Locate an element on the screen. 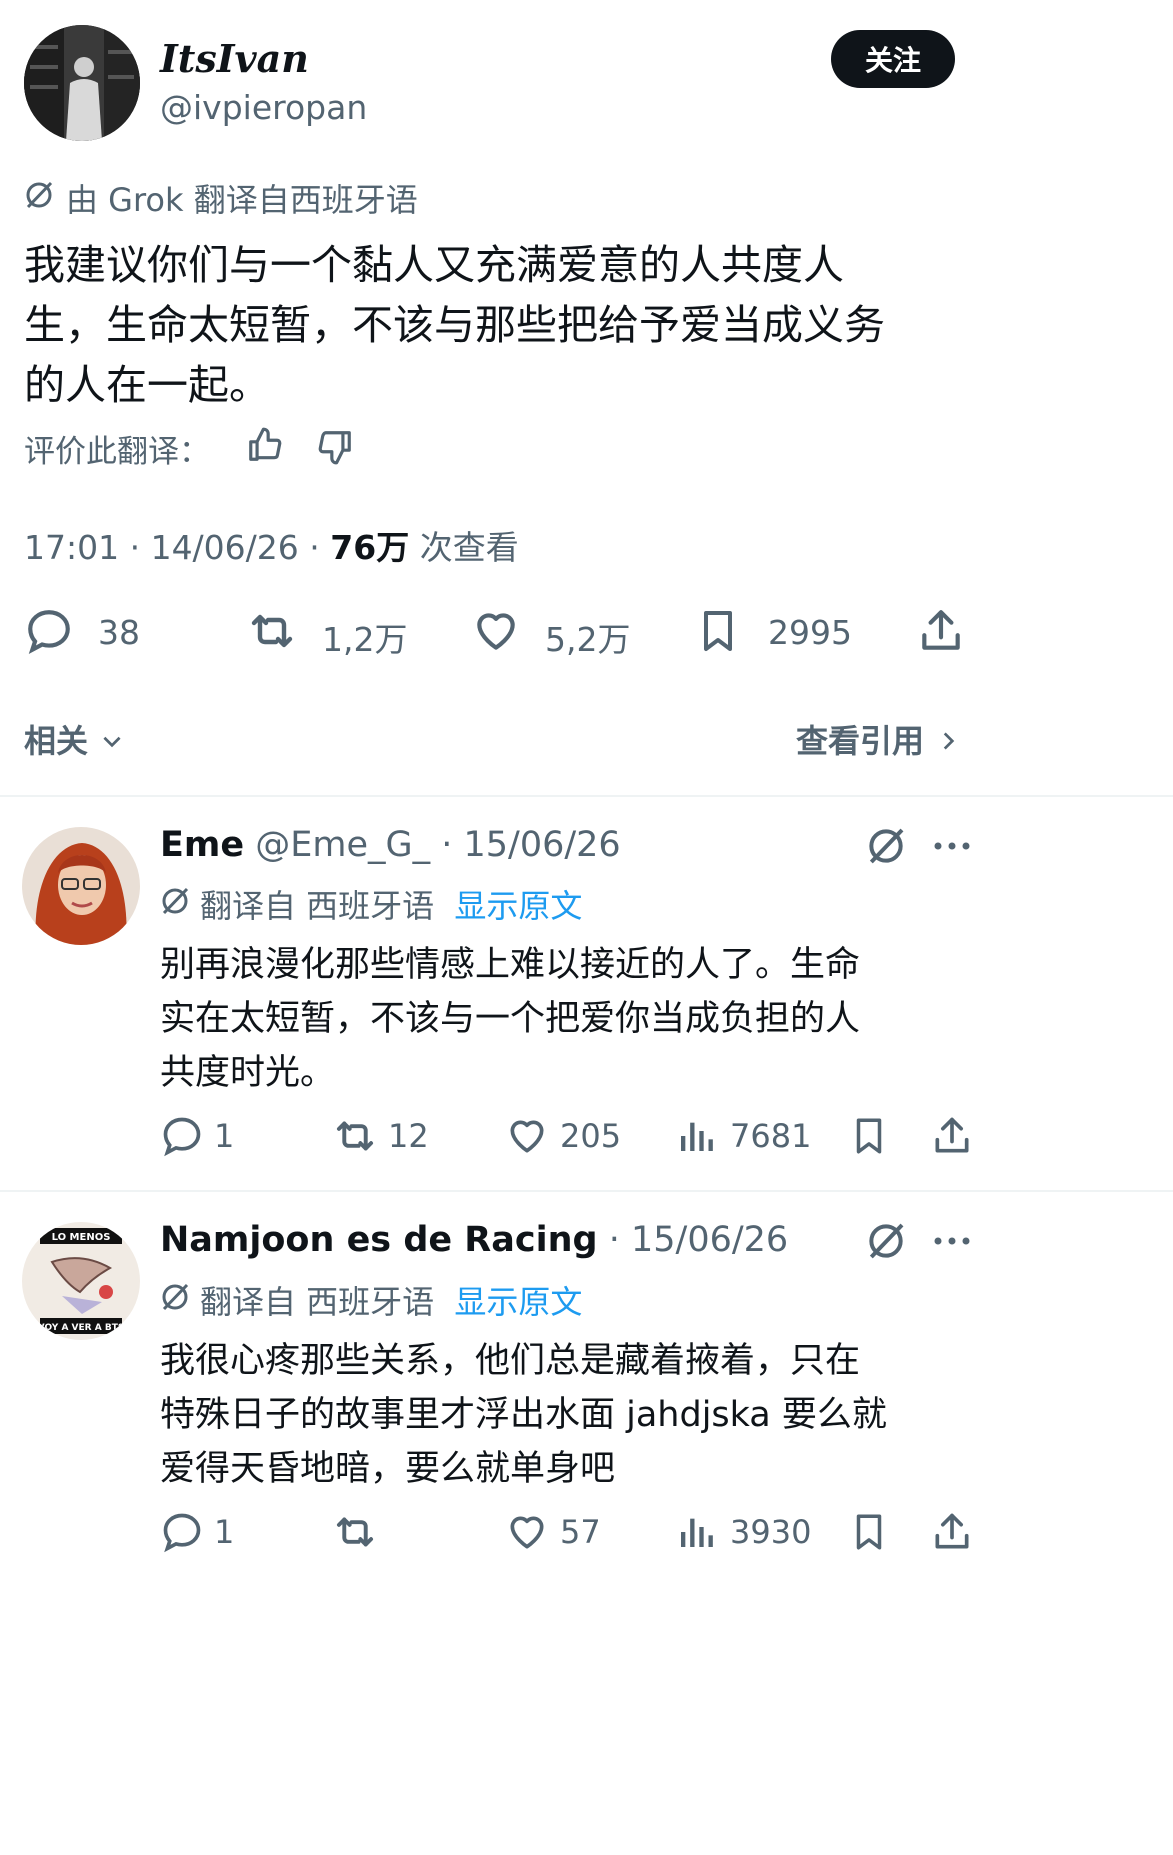  retweet-count: 12 is located at coordinates (408, 1136).